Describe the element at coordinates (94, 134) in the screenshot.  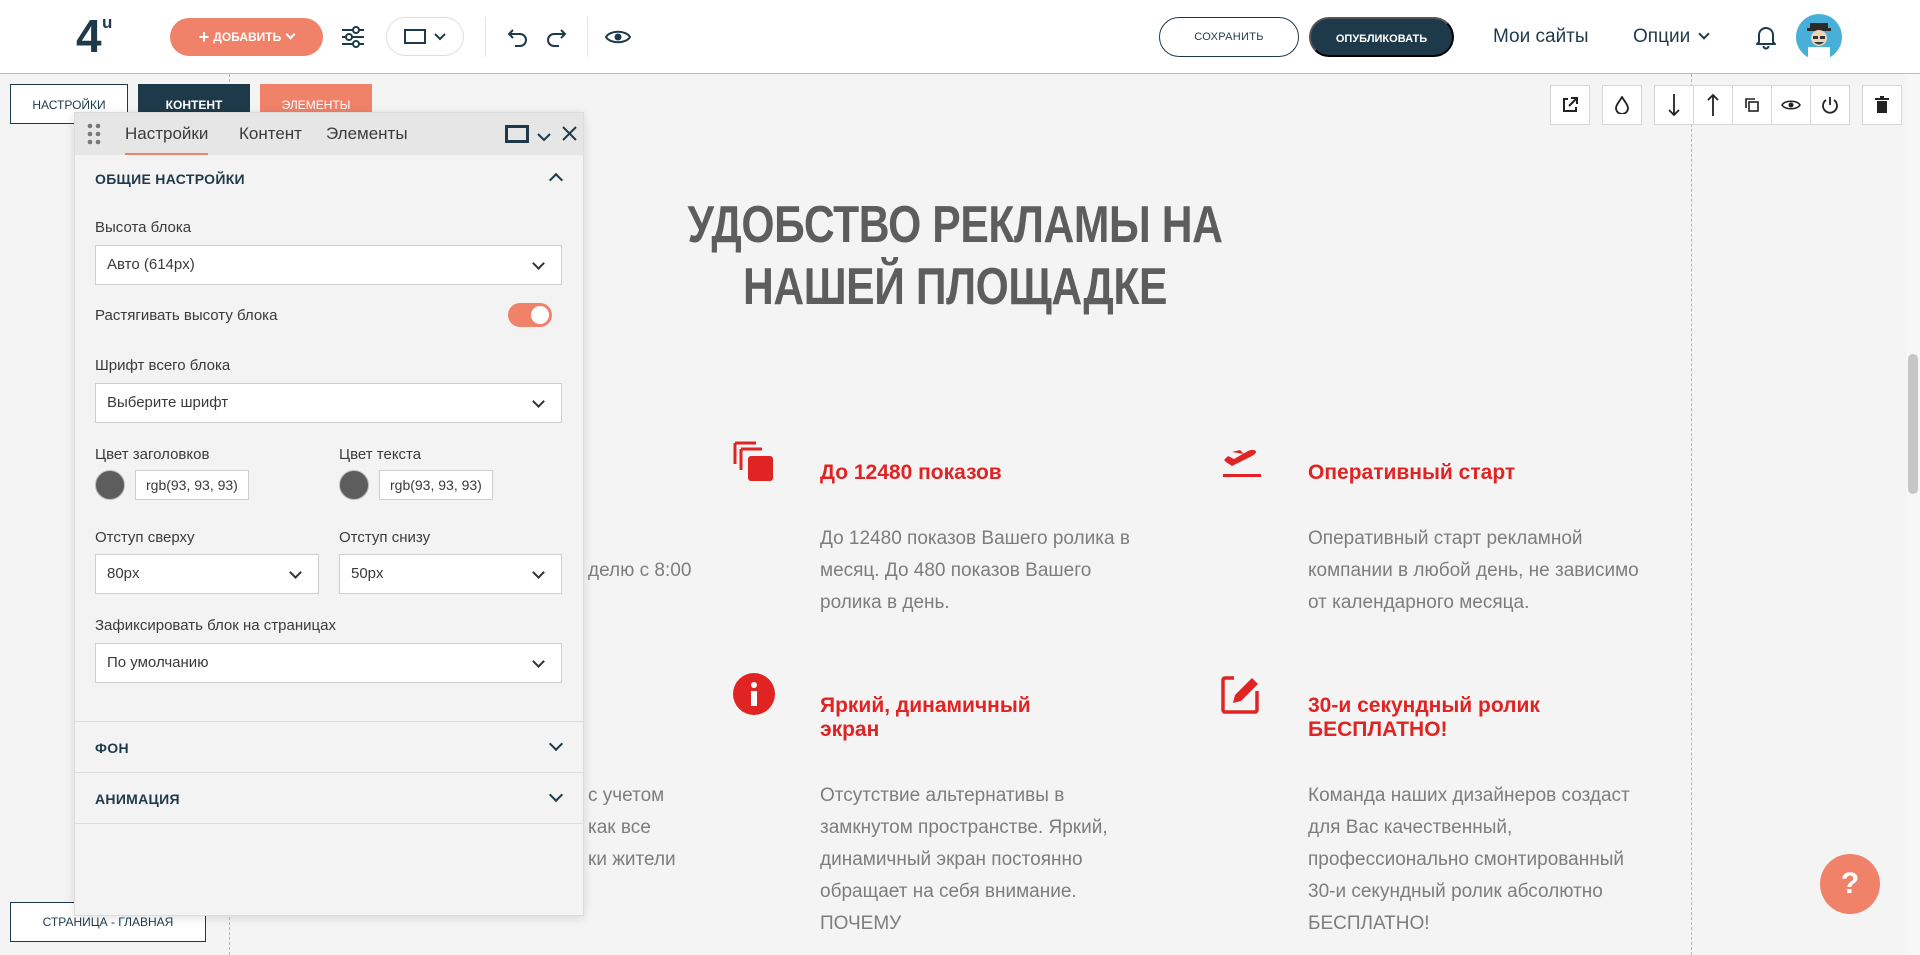
I see `drag-handle-icon` at that location.